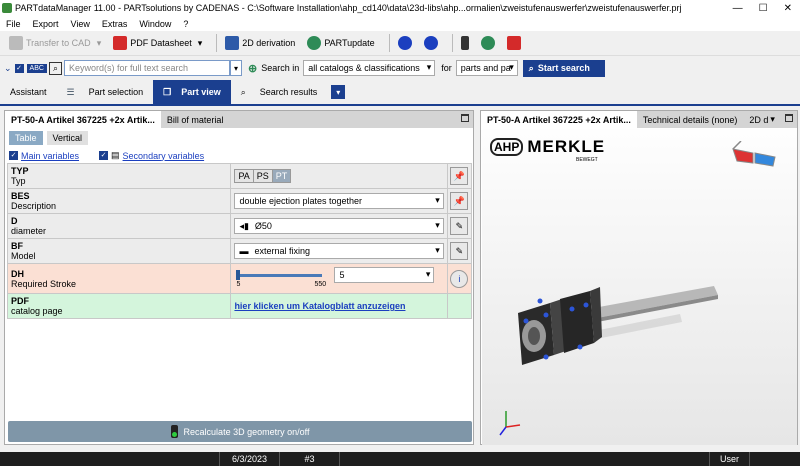 Image resolution: width=800 pixels, height=466 pixels. I want to click on tab-2d: 2D d ▾, so click(762, 119).